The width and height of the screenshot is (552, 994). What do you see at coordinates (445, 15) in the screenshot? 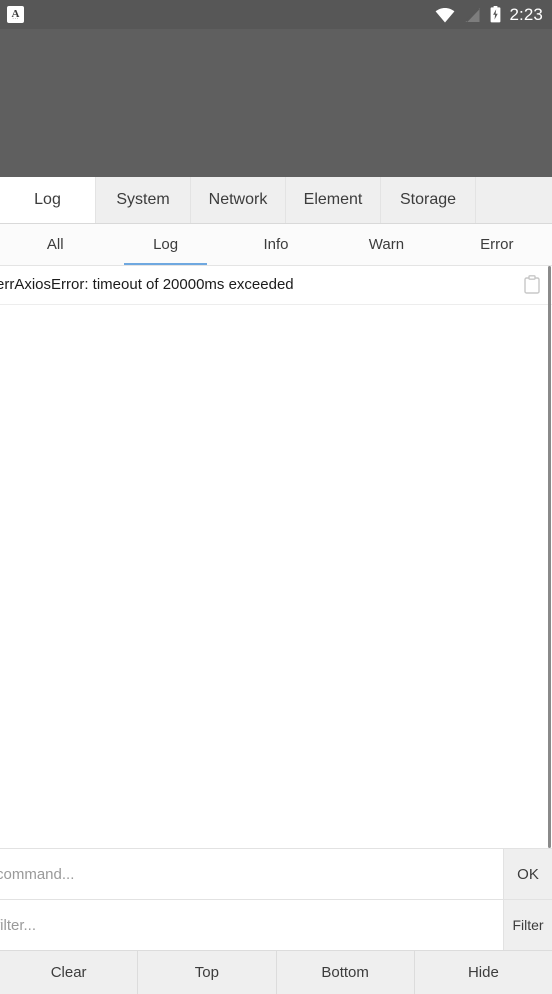
I see `wifi-icon` at bounding box center [445, 15].